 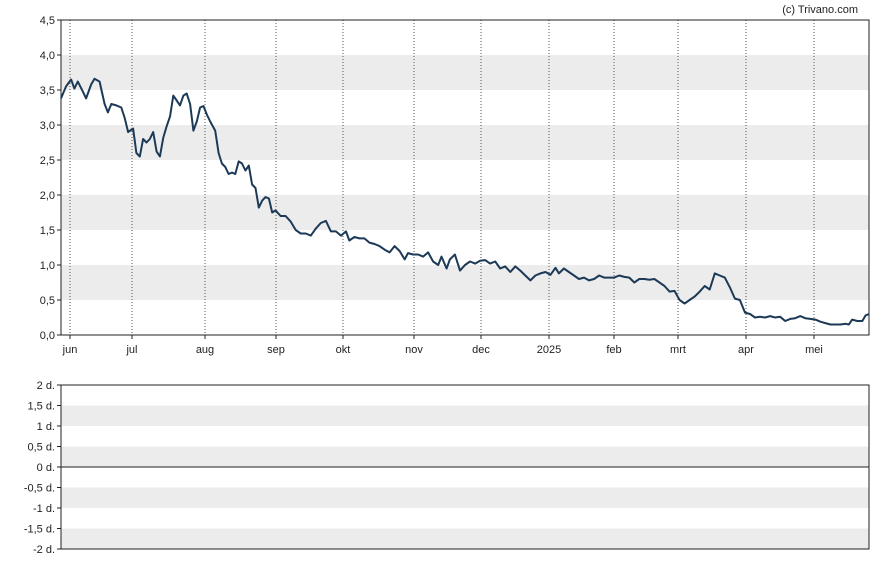 I want to click on y-tick-label: 0,5, so click(x=47, y=301).